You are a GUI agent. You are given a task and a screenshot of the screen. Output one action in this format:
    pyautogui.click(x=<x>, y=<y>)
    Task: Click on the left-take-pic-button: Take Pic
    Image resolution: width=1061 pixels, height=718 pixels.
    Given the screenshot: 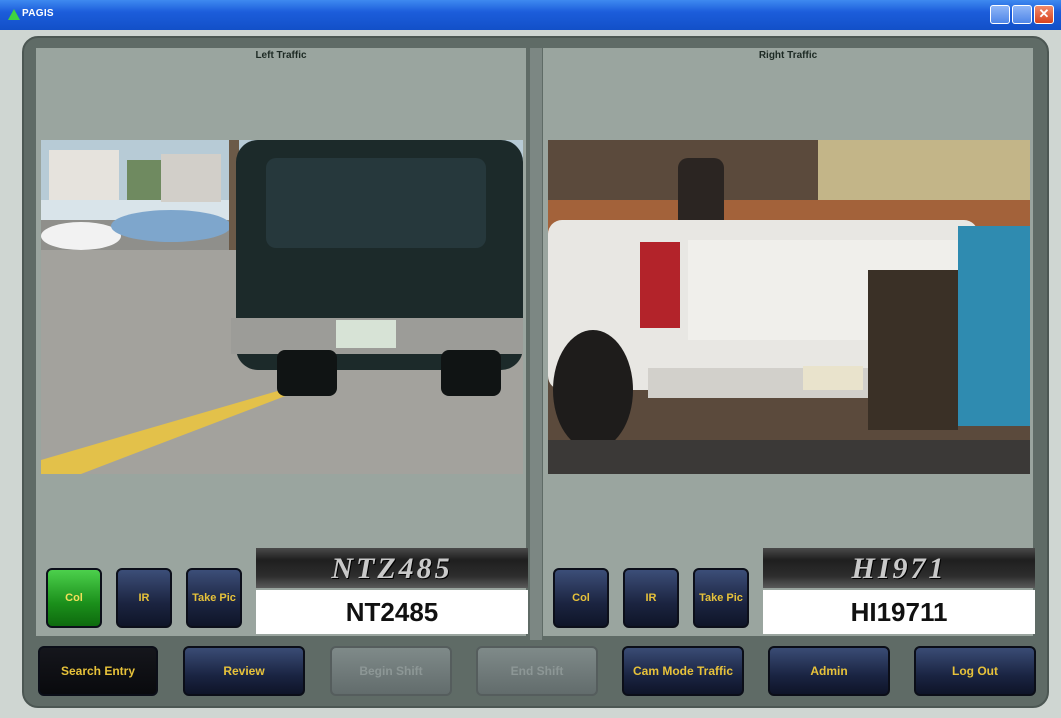 What is the action you would take?
    pyautogui.click(x=214, y=598)
    